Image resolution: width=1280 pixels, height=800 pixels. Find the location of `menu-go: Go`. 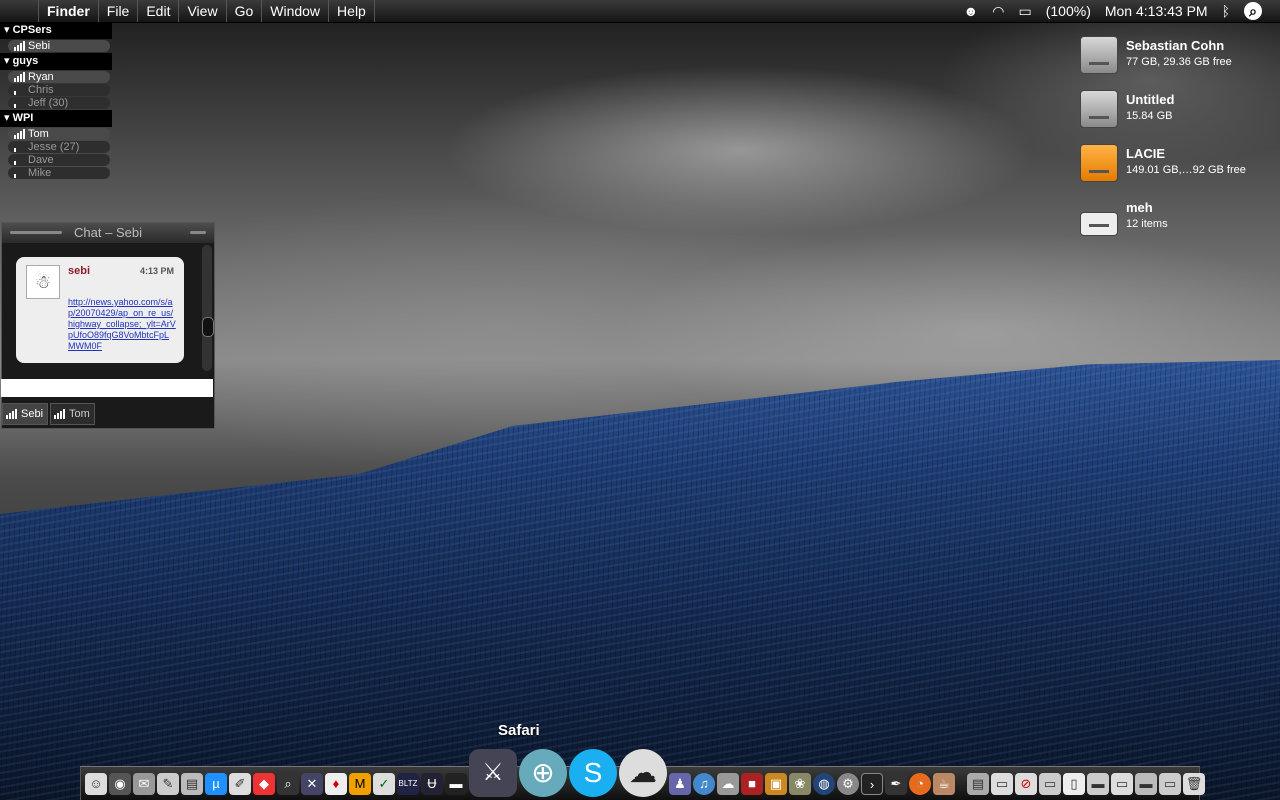

menu-go: Go is located at coordinates (245, 11).